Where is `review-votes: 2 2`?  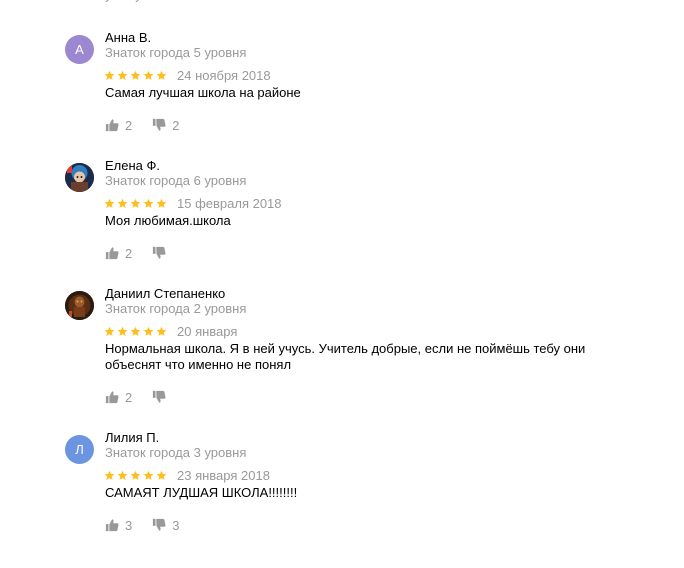
review-votes: 2 2 is located at coordinates (152, 125).